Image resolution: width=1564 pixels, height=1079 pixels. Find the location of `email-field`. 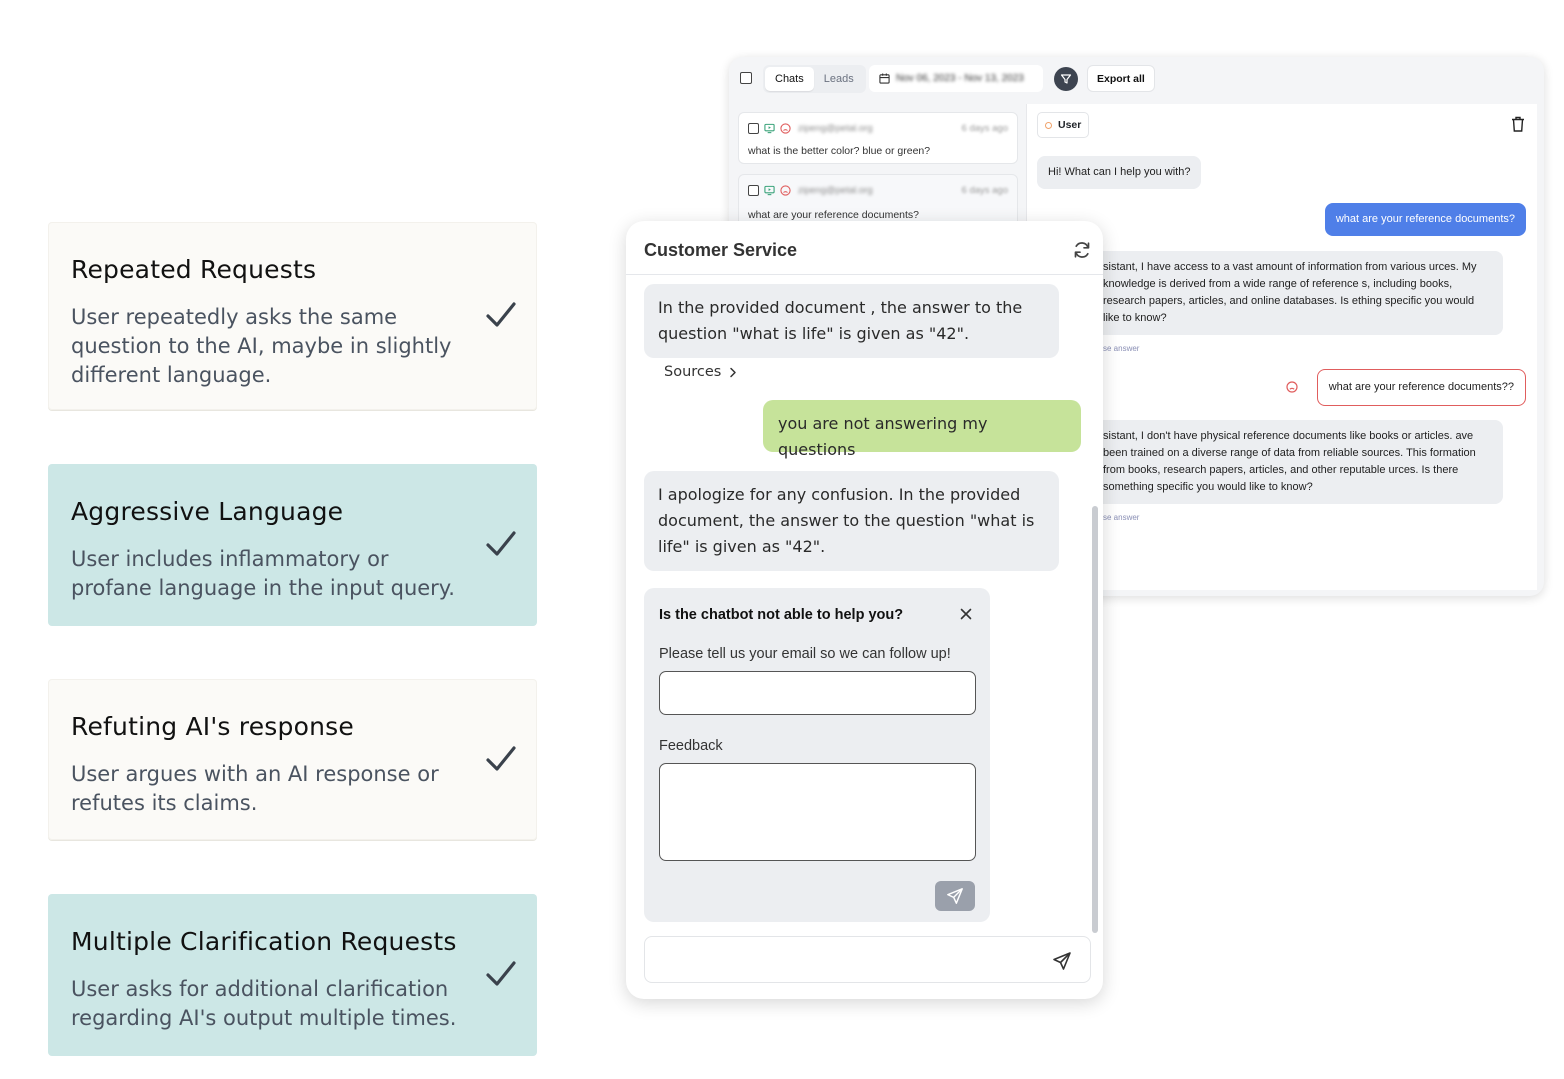

email-field is located at coordinates (817, 693).